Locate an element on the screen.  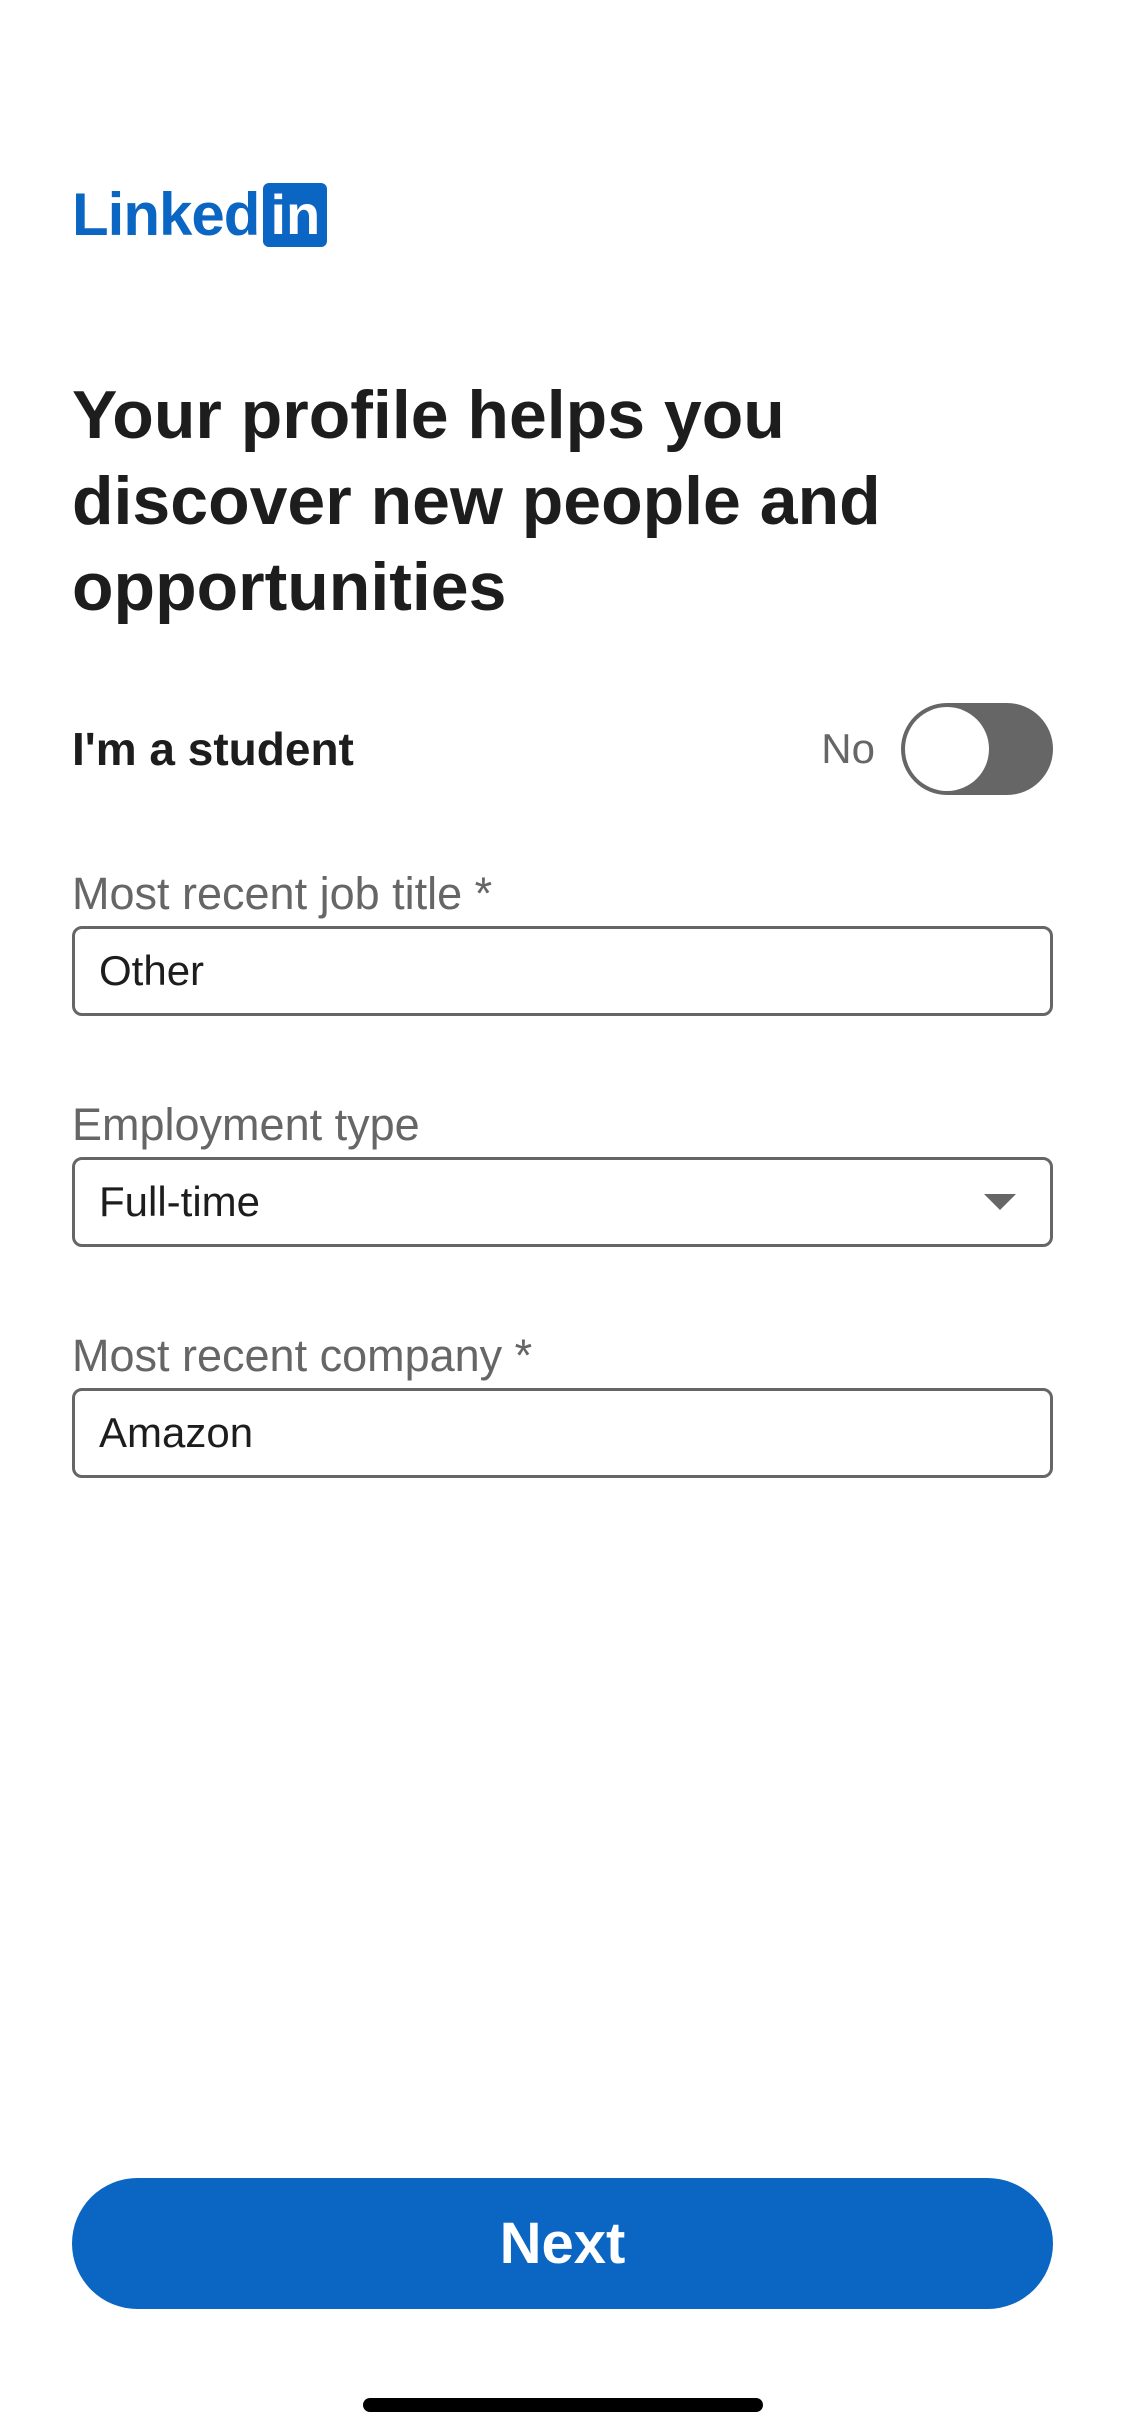
next-button: Next is located at coordinates (562, 2243).